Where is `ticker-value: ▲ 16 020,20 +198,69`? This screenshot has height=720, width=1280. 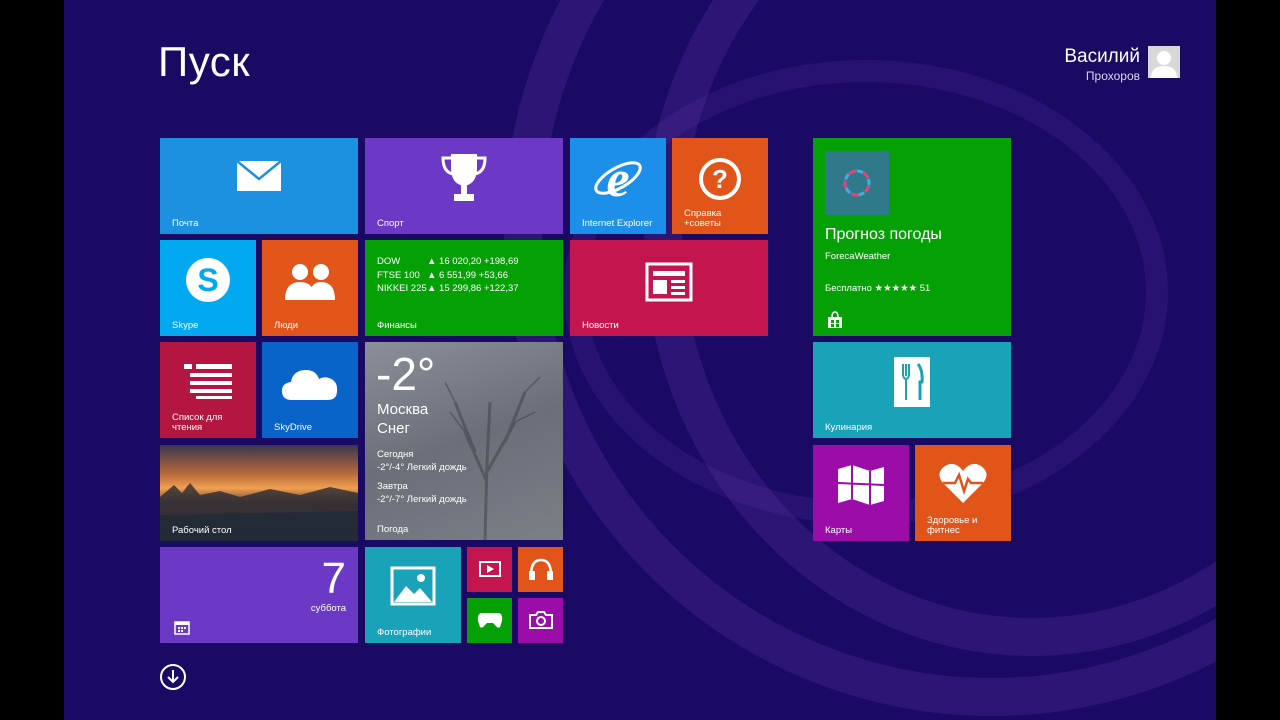 ticker-value: ▲ 16 020,20 +198,69 is located at coordinates (473, 261).